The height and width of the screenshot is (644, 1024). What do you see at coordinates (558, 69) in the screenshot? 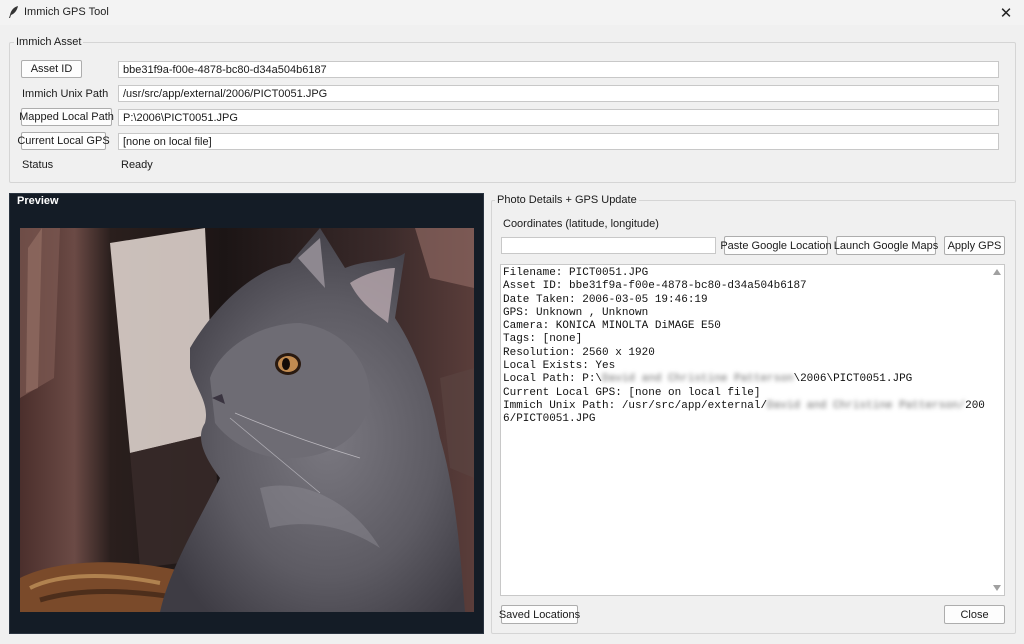
I see `asset-id-field: bbe31f9a-f00e-4878-bc80-d34a504b6187` at bounding box center [558, 69].